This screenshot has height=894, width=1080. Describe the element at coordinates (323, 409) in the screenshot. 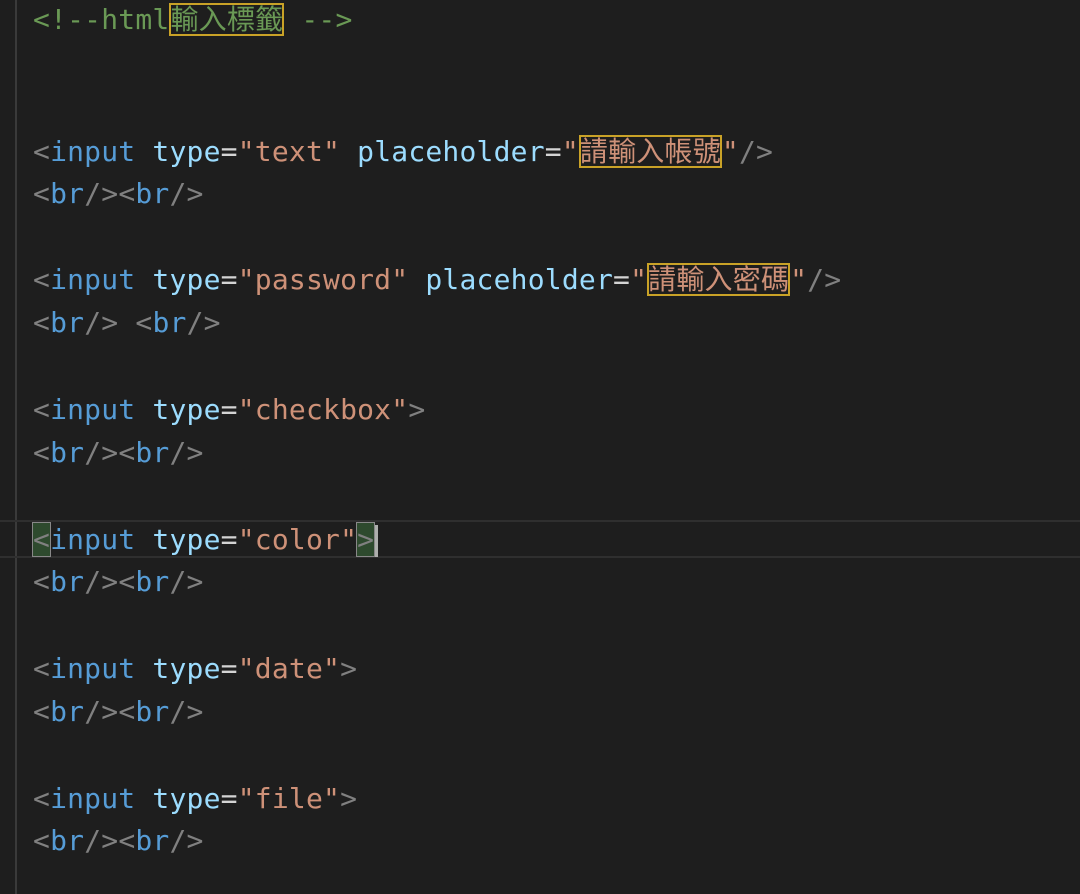

I see `attr-value: checkbox` at that location.